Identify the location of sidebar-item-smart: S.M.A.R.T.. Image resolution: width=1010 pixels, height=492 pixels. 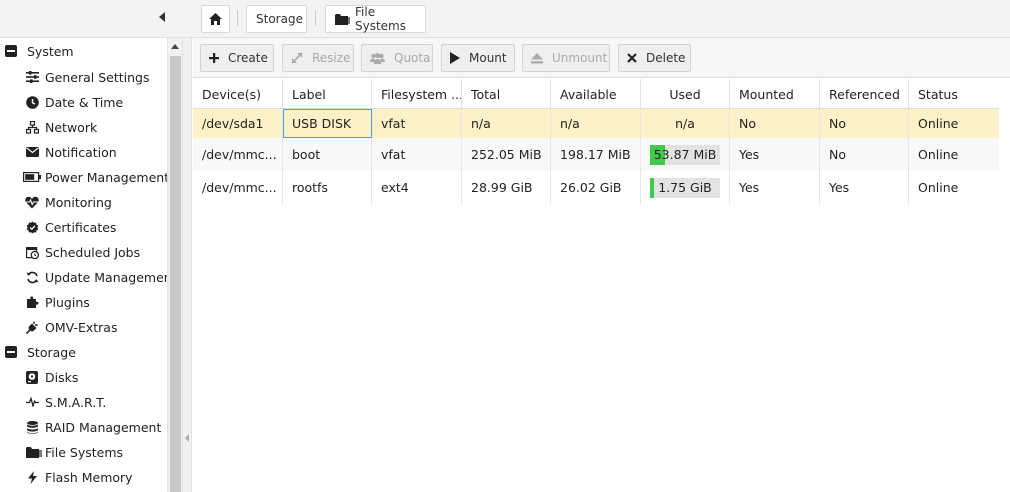
(84, 402).